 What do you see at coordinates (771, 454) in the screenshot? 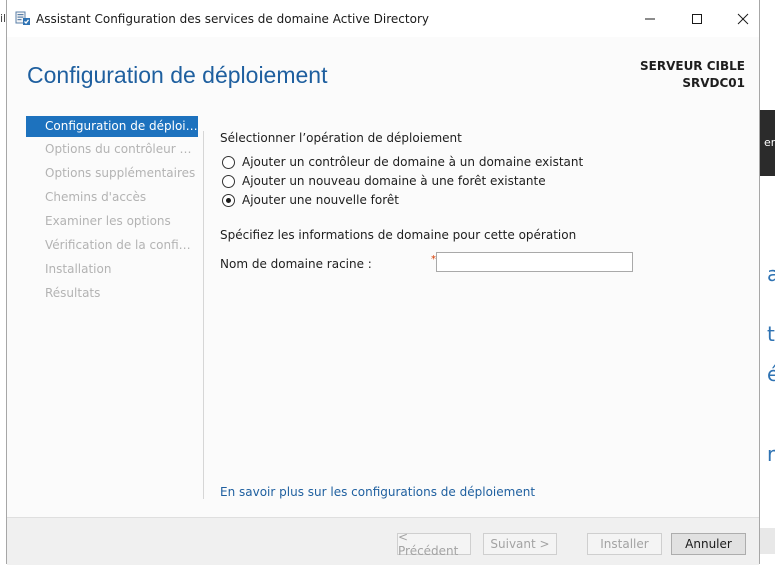
I see `background-app-text: rv` at bounding box center [771, 454].